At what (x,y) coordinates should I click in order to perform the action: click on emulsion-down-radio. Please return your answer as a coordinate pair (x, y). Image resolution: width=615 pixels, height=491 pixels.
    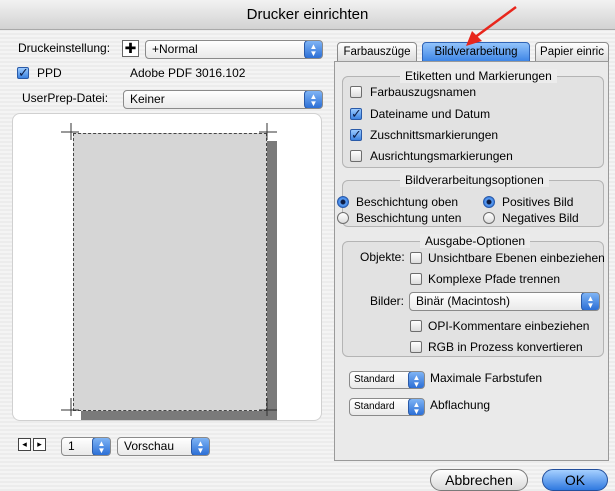
    Looking at the image, I should click on (343, 218).